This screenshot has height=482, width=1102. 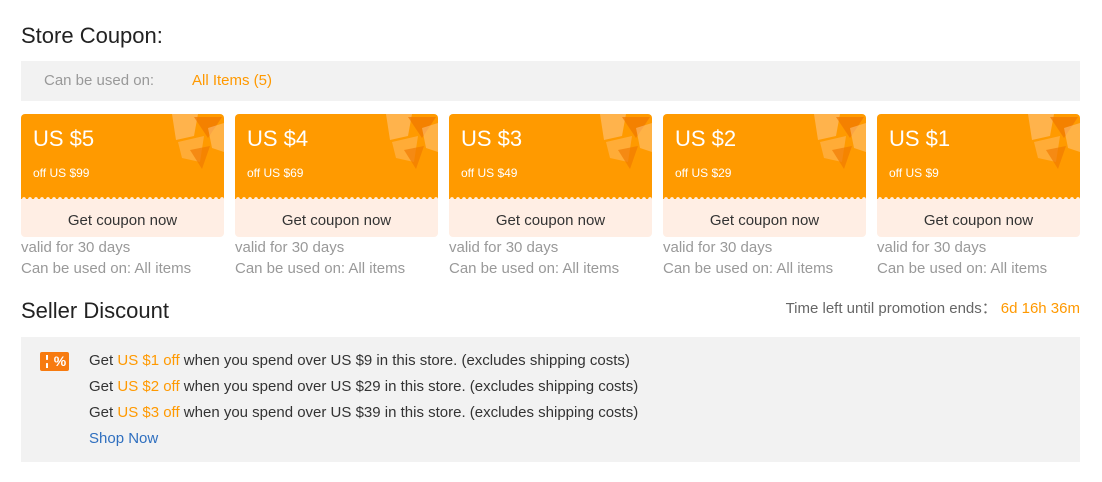 I want to click on coupon-condition: off US $99, so click(x=61, y=173).